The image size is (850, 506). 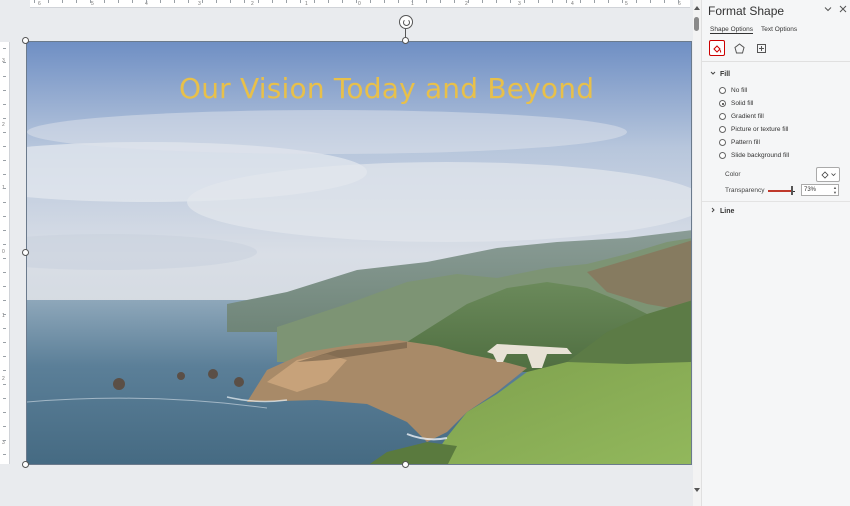 I want to click on radio-slide-background-fill: Slide background fill, so click(x=754, y=155).